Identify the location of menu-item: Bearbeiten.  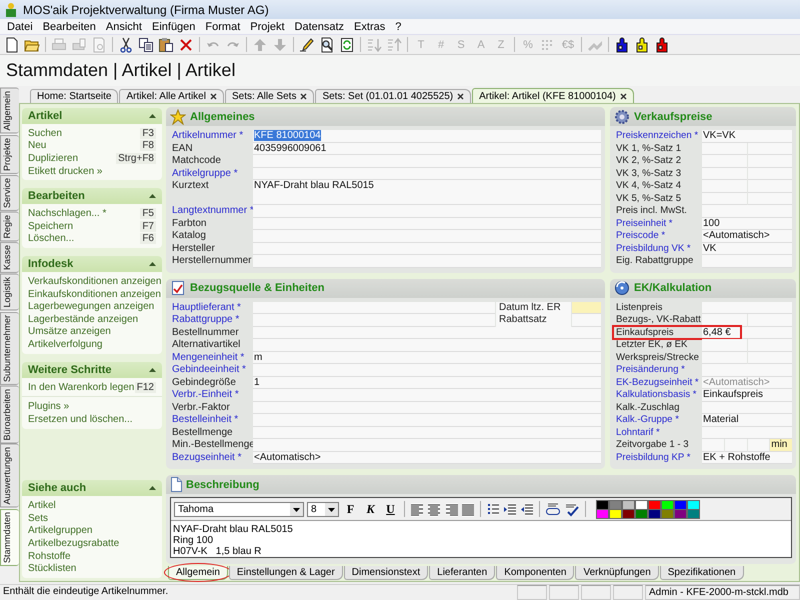
(69, 26).